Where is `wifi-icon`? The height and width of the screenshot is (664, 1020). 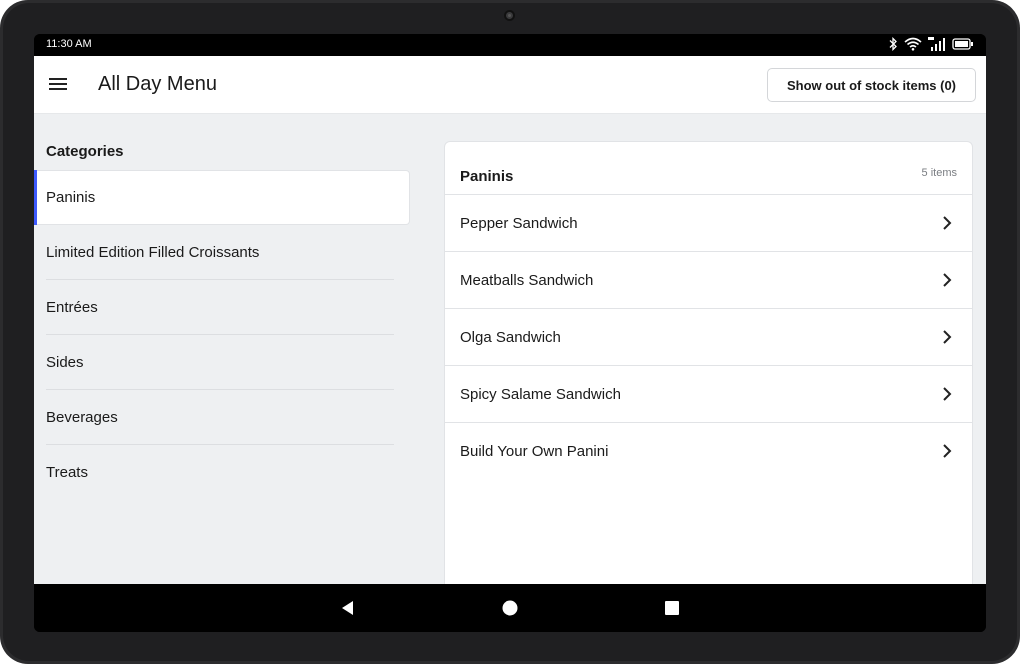 wifi-icon is located at coordinates (913, 44).